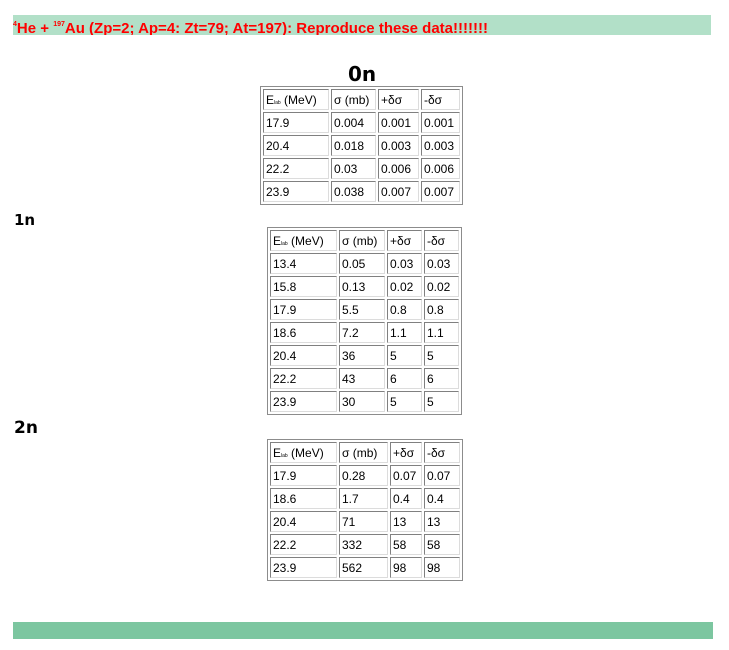  What do you see at coordinates (398, 168) in the screenshot?
I see `cell-plus-error: 0.006` at bounding box center [398, 168].